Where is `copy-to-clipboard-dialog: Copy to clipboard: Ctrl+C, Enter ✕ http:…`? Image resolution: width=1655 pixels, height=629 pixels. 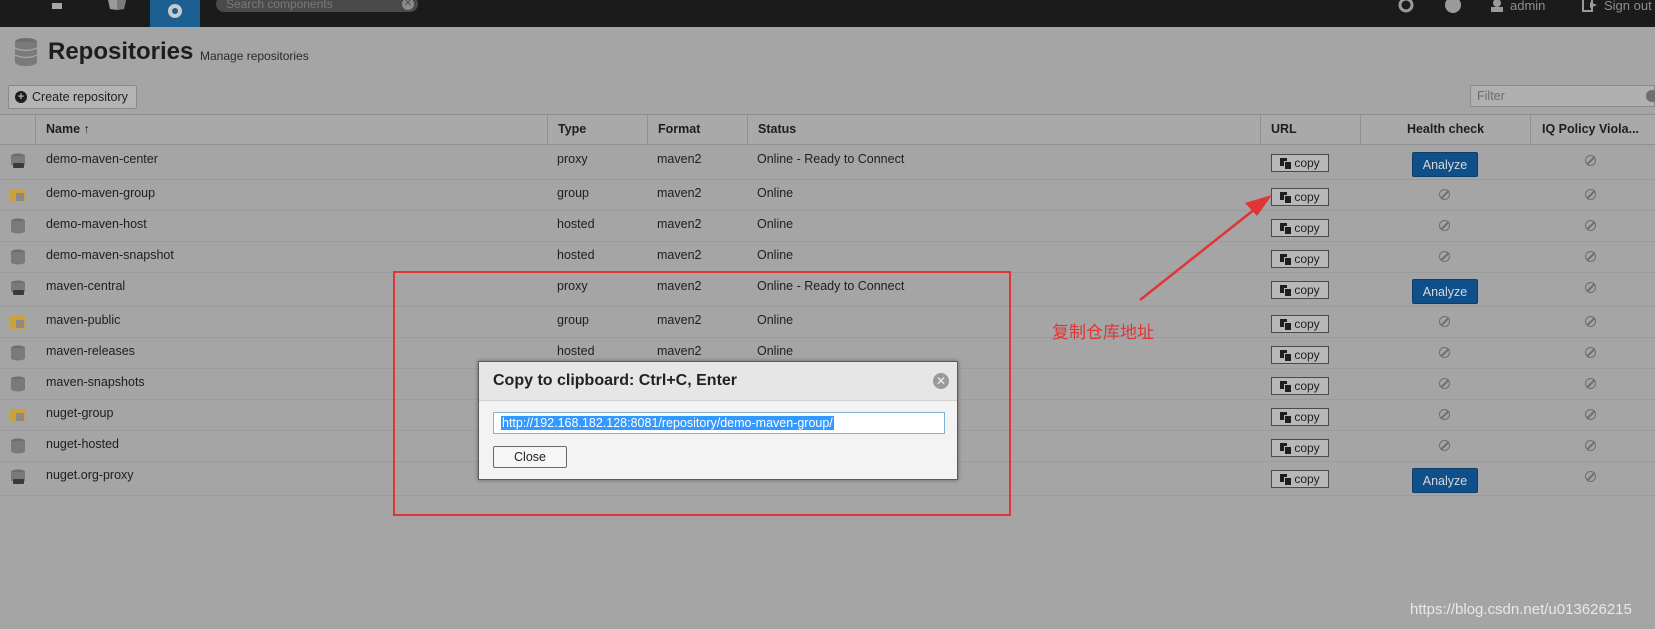
copy-to-clipboard-dialog: Copy to clipboard: Ctrl+C, Enter ✕ http:… is located at coordinates (718, 420).